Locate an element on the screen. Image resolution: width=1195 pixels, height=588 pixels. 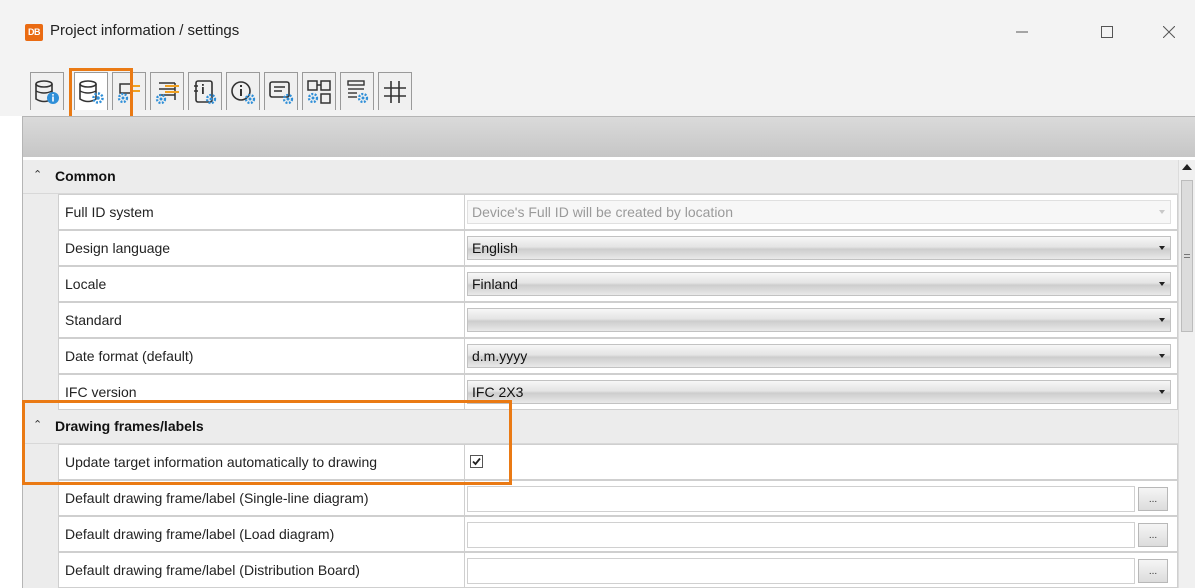
property-row-design-language: Design language English is located at coordinates (600, 248).